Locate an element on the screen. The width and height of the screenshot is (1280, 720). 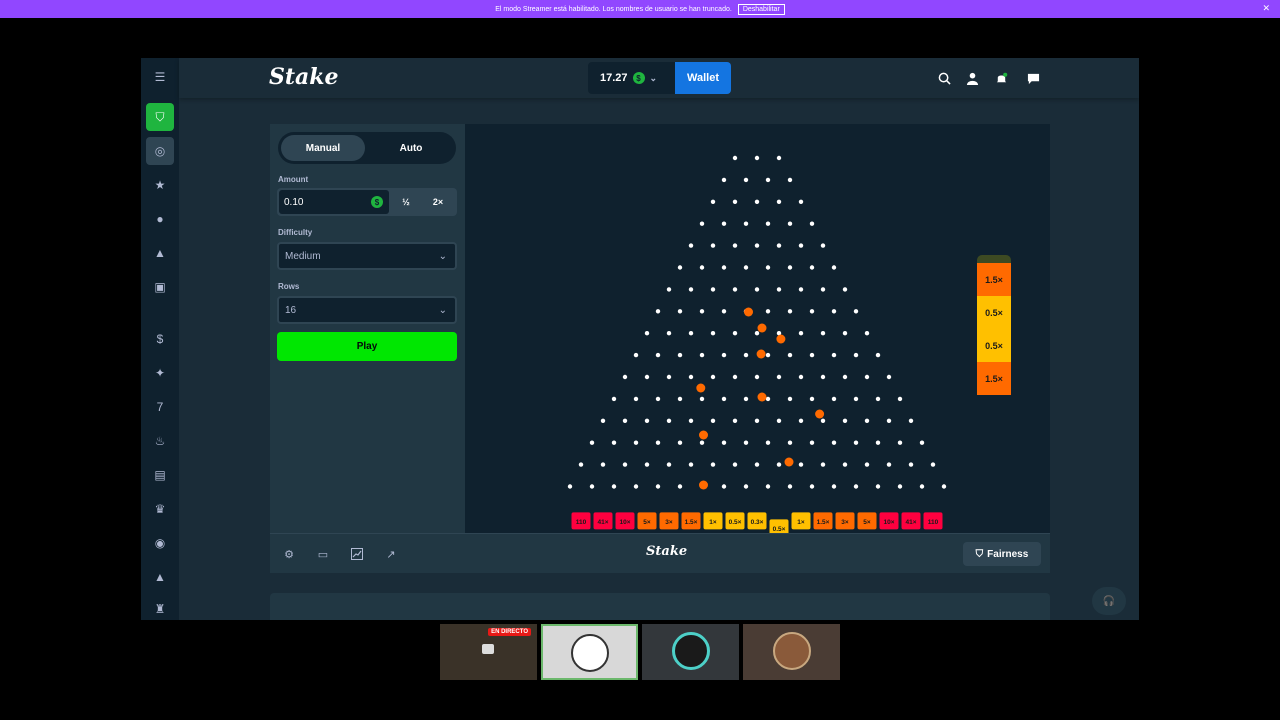
menu-icon: ☰ is located at coordinates (160, 77).